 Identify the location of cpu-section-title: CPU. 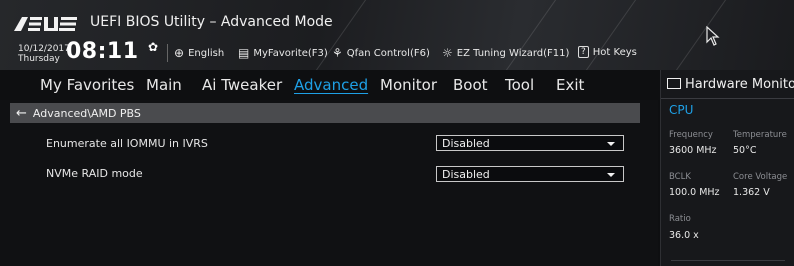
(681, 110).